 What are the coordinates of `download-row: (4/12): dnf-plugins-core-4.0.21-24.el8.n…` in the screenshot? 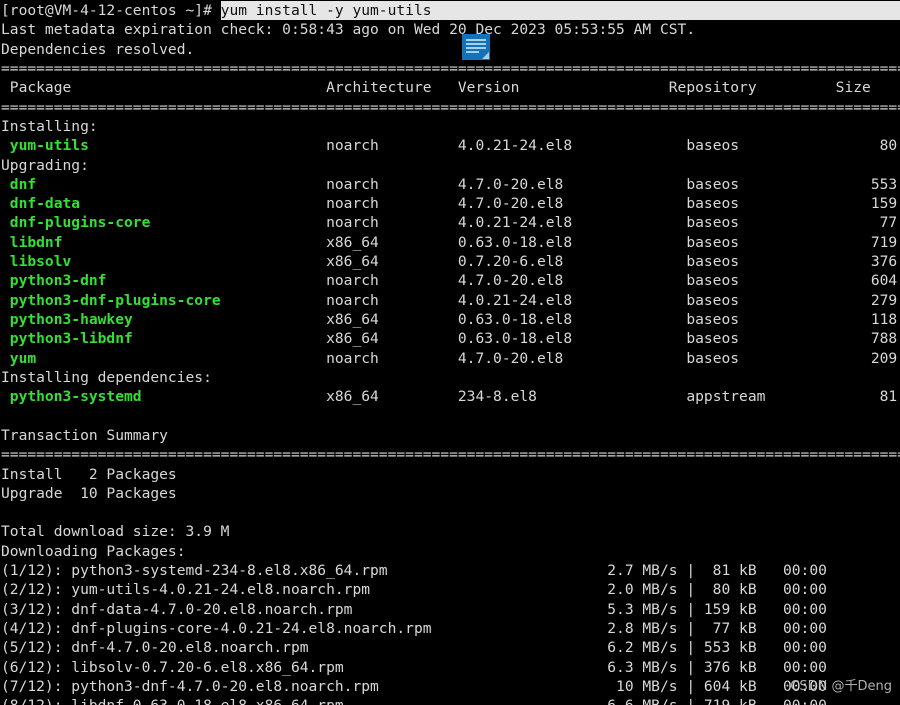 It's located at (414, 628).